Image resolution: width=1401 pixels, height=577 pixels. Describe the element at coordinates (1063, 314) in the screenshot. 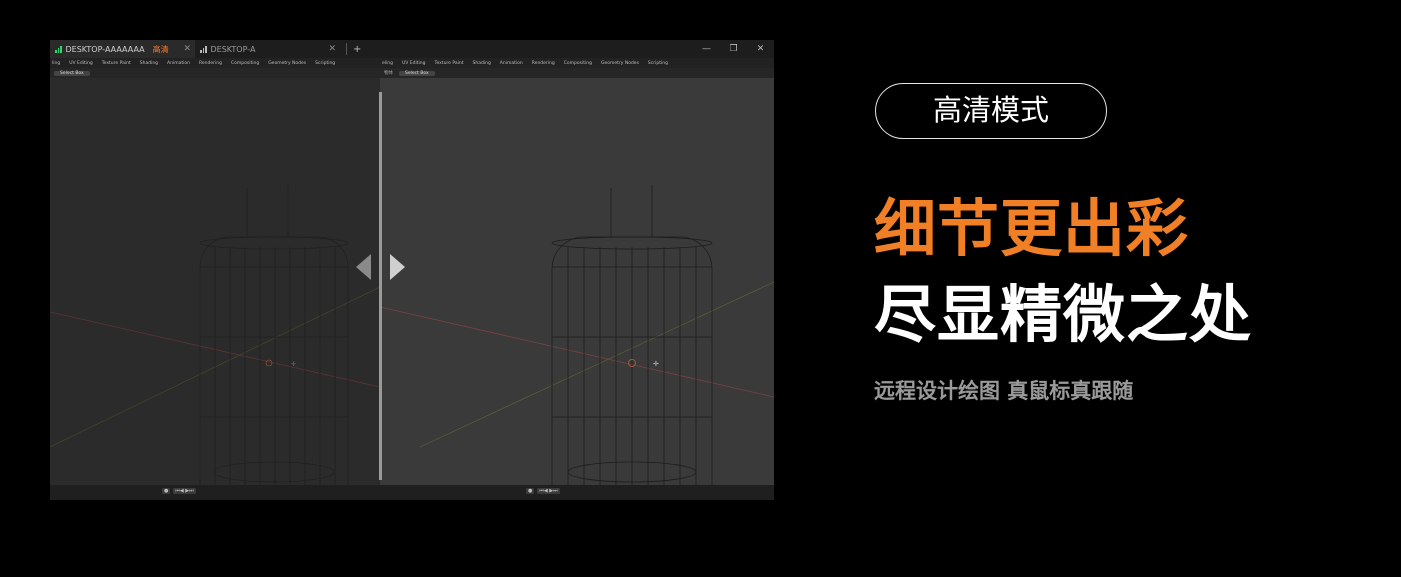

I see `headline-secondary: 尽显精微之处` at that location.